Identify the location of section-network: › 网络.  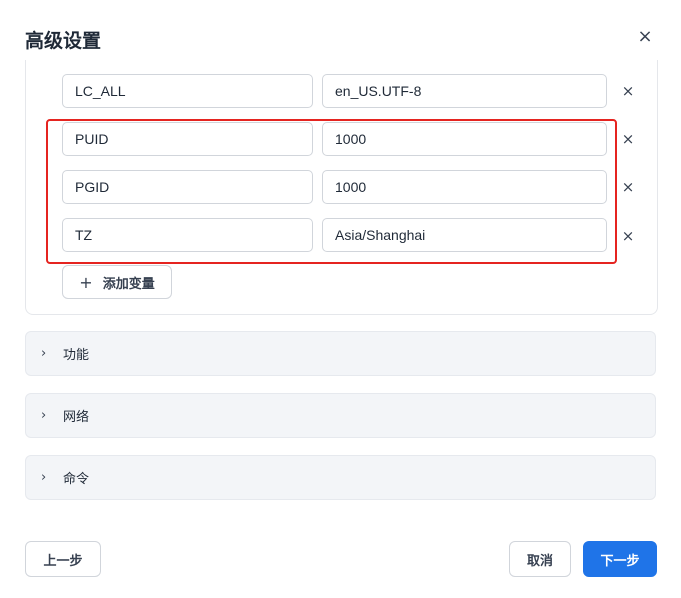
(340, 415).